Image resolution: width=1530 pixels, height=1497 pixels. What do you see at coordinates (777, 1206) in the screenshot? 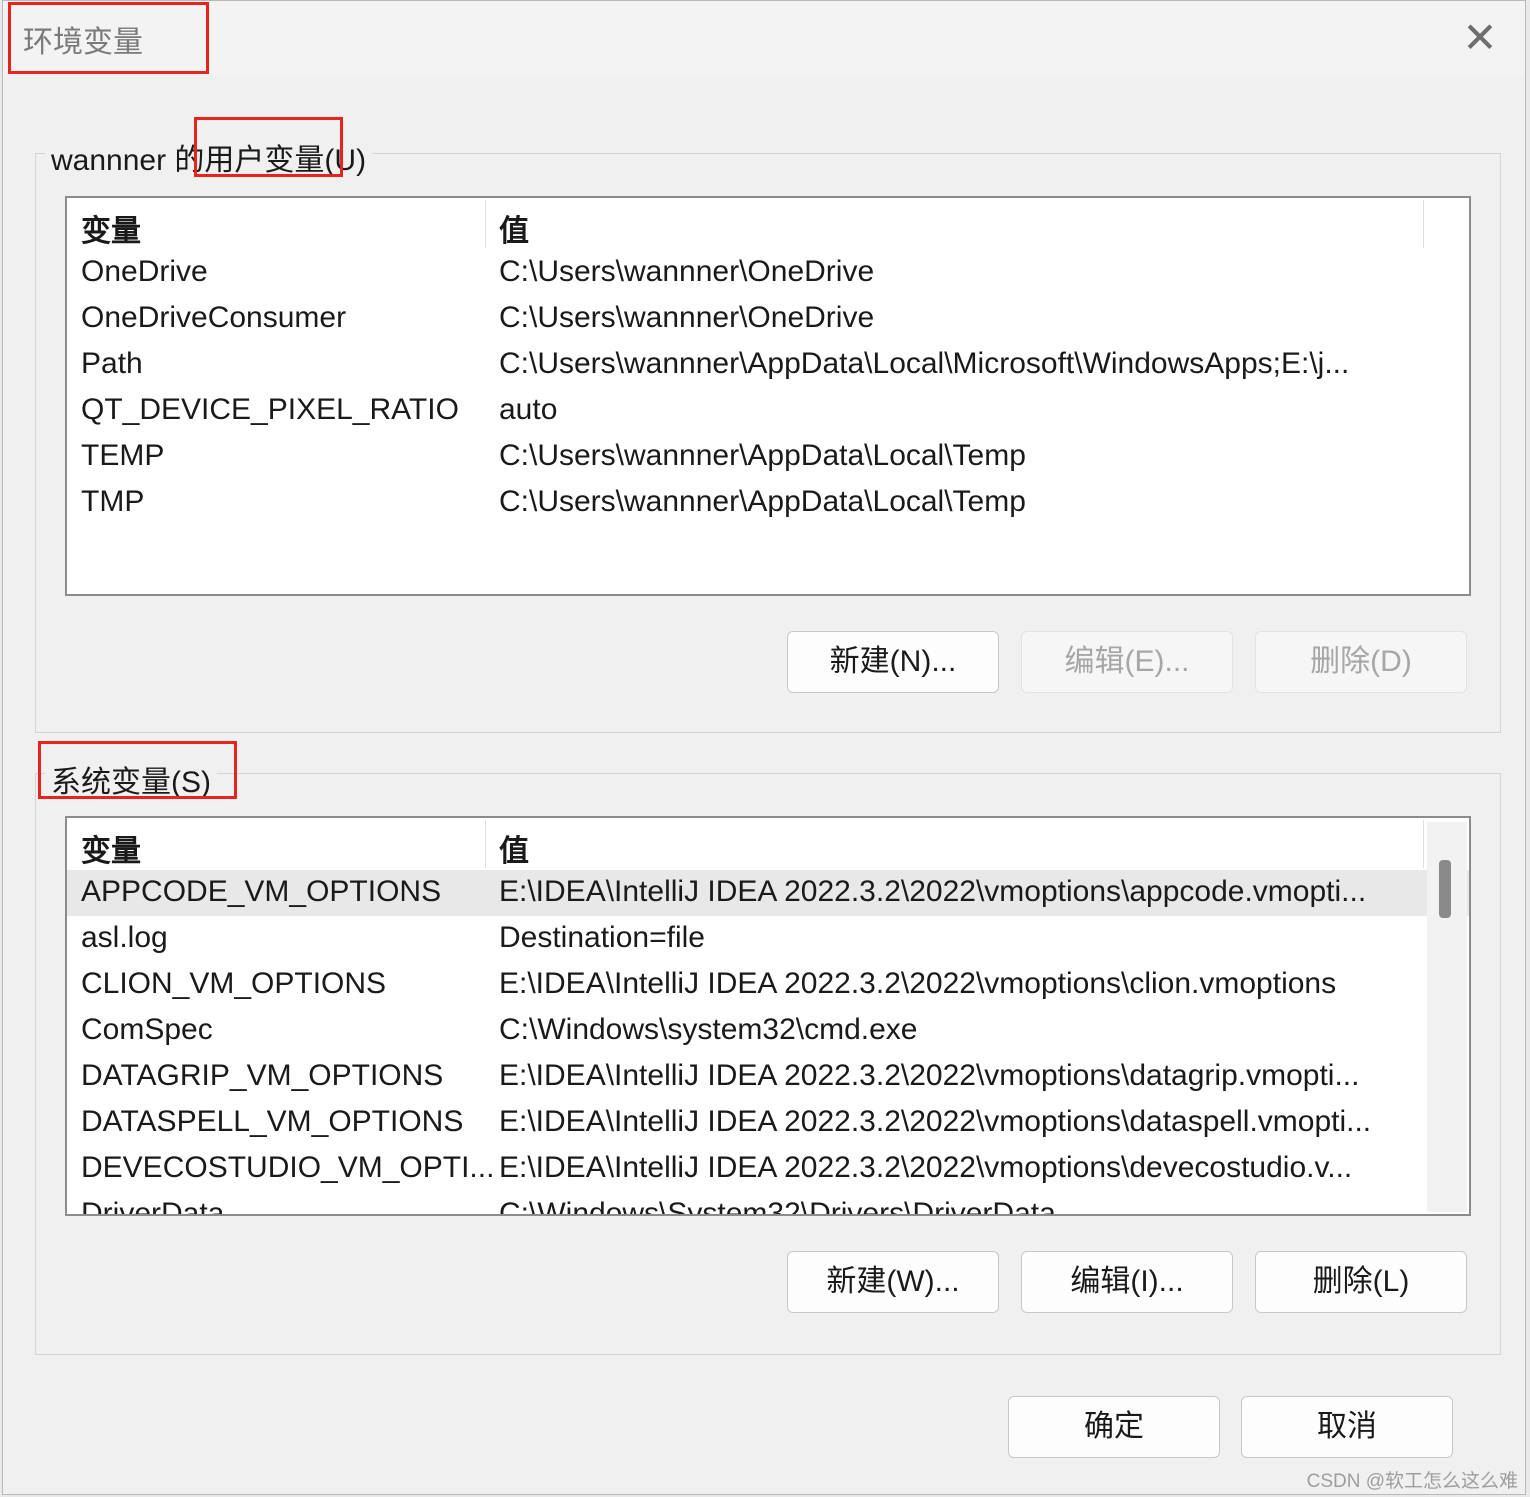
I see `variable-value-cell: C:\Windows\System32\Drivers\DriverData` at bounding box center [777, 1206].